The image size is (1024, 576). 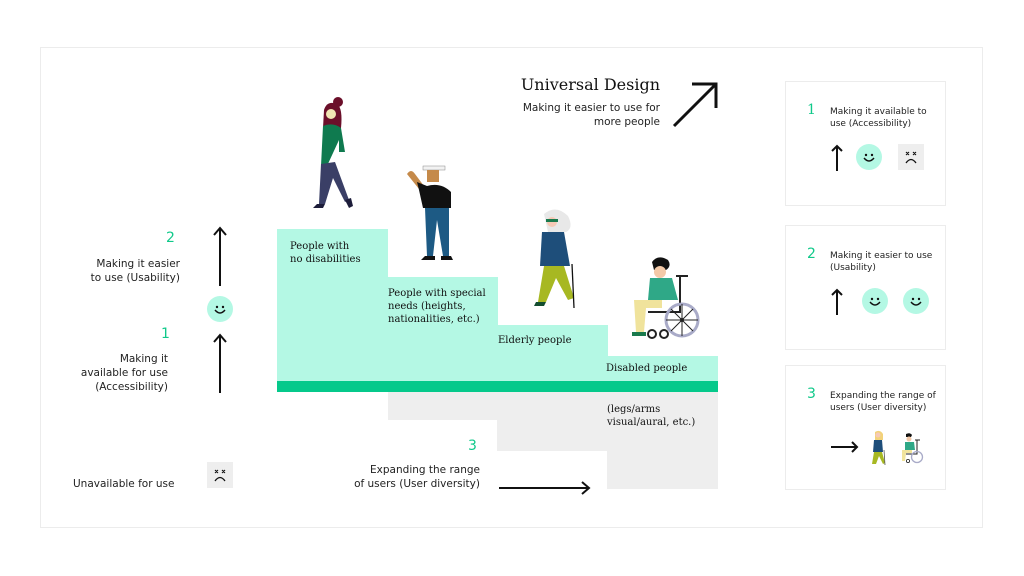 I want to click on step-4-label: Disabled people, so click(x=647, y=368).